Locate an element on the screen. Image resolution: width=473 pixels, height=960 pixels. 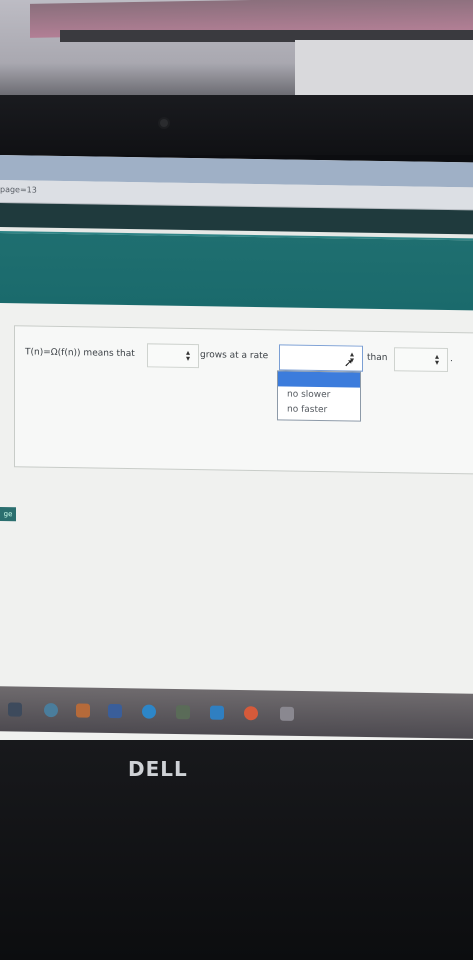
chrome-icon is located at coordinates (251, 713).